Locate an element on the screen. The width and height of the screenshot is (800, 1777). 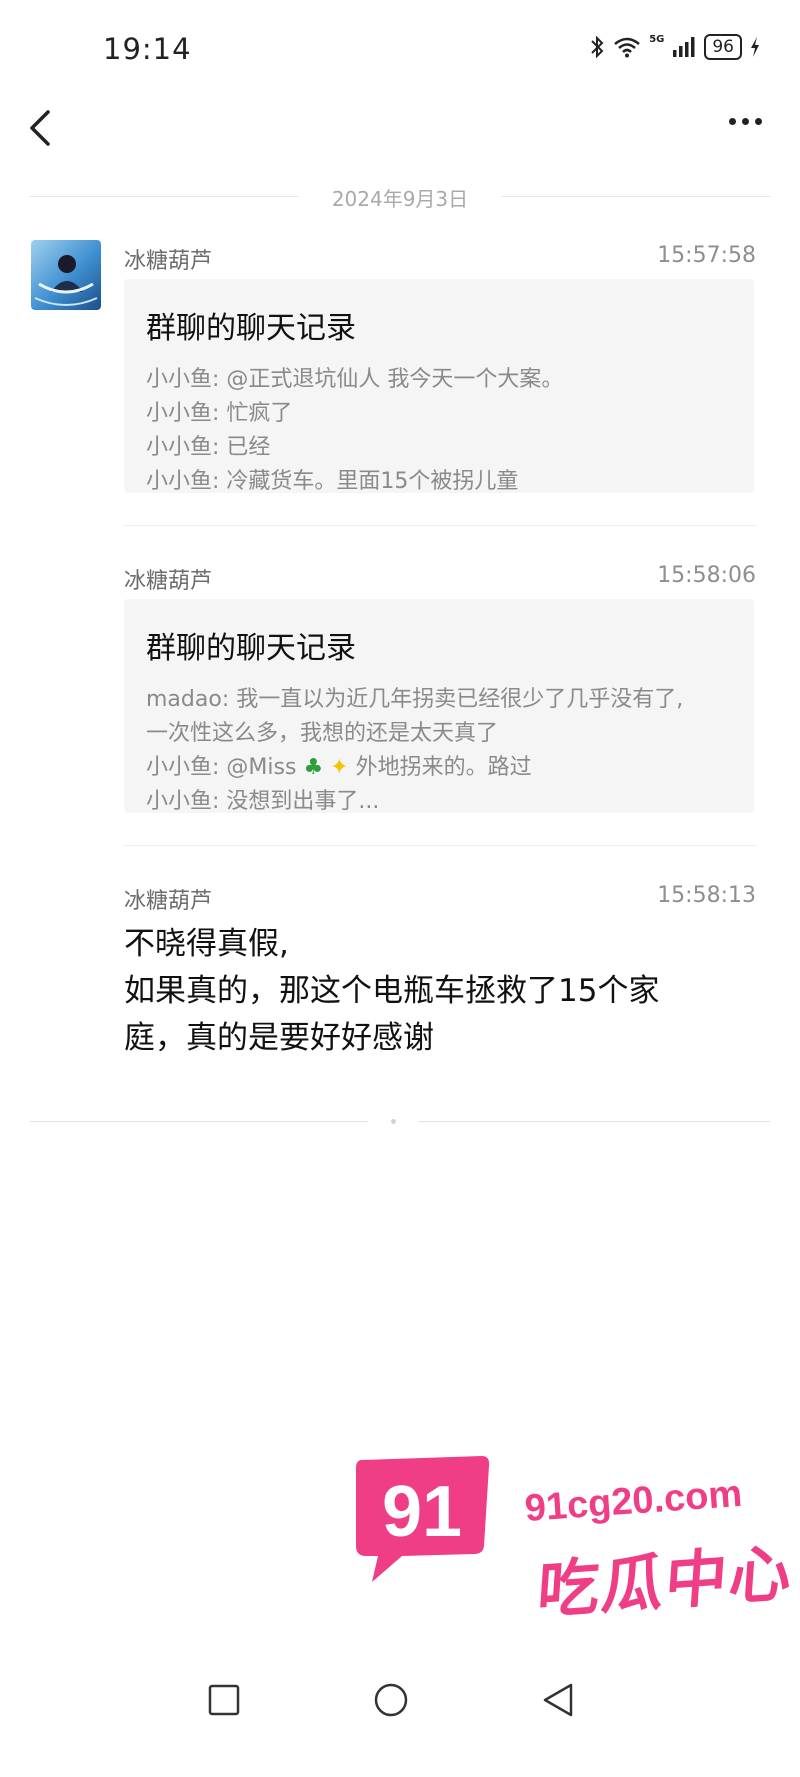
recent-apps-button is located at coordinates (224, 1702).